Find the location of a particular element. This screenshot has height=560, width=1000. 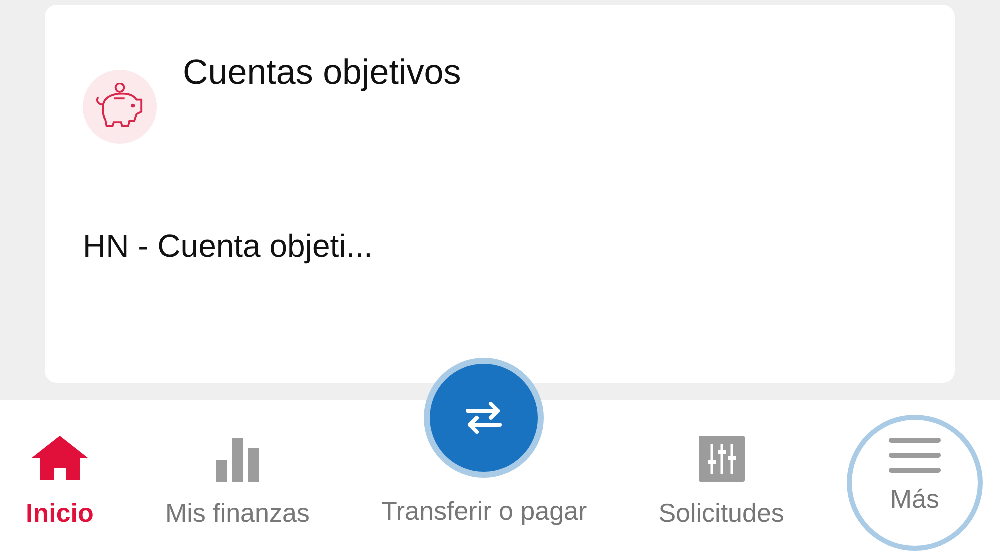

nav-label: Transferir o pagar is located at coordinates (484, 511).